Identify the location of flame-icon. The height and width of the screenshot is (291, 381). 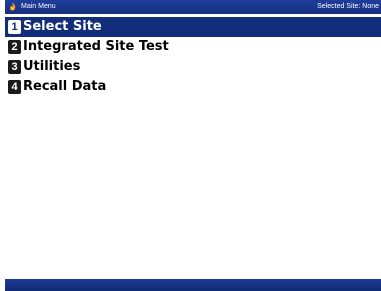
(13, 6).